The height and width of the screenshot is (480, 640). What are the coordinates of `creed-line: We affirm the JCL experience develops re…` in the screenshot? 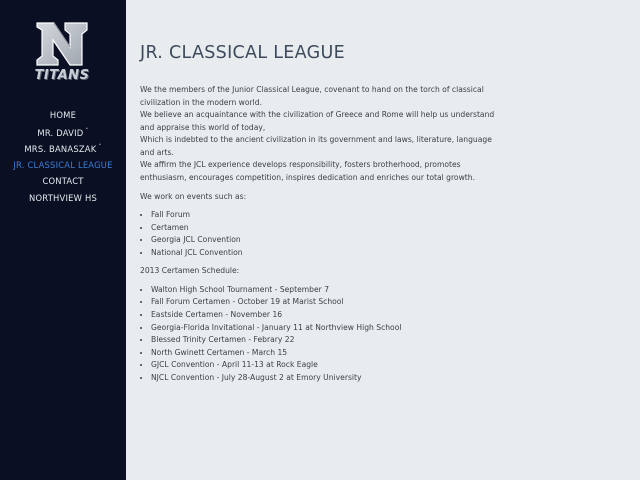 It's located at (307, 171).